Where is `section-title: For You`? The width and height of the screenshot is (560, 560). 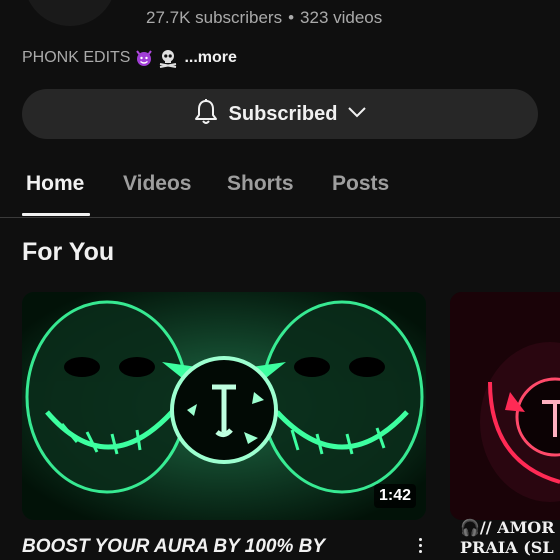 section-title: For You is located at coordinates (68, 252).